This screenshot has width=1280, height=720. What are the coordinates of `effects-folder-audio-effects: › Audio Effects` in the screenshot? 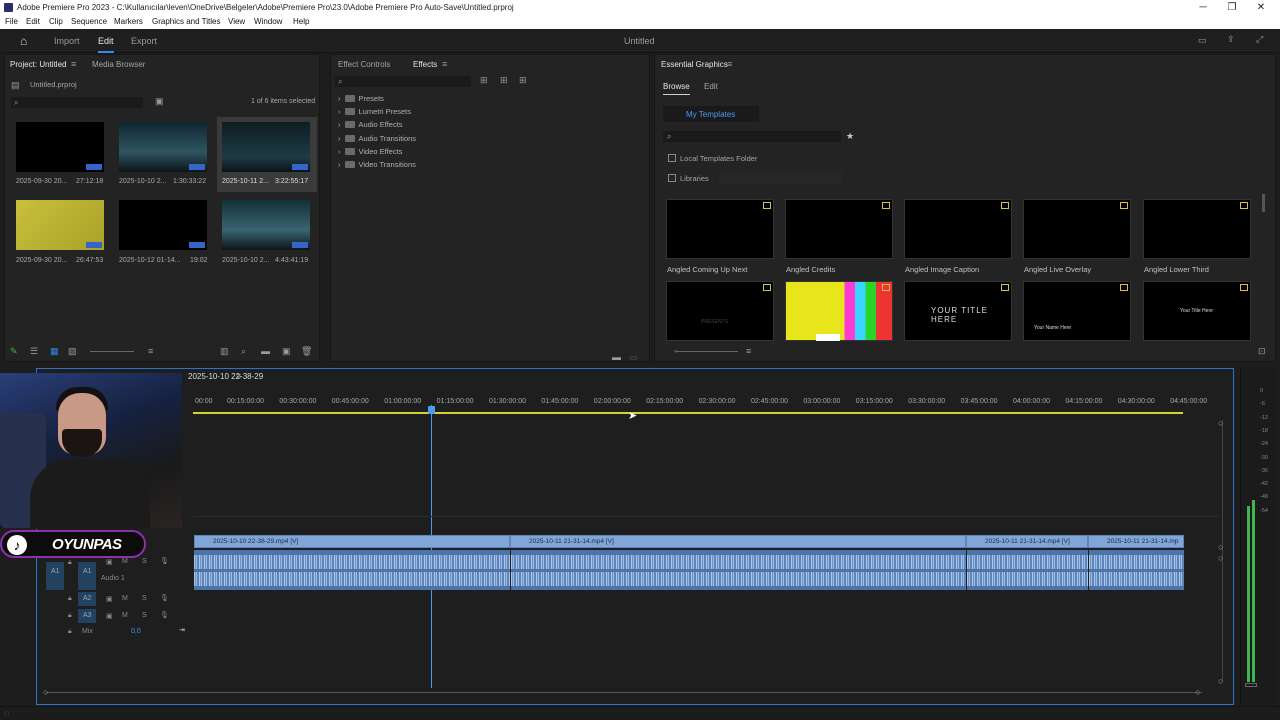 It's located at (370, 124).